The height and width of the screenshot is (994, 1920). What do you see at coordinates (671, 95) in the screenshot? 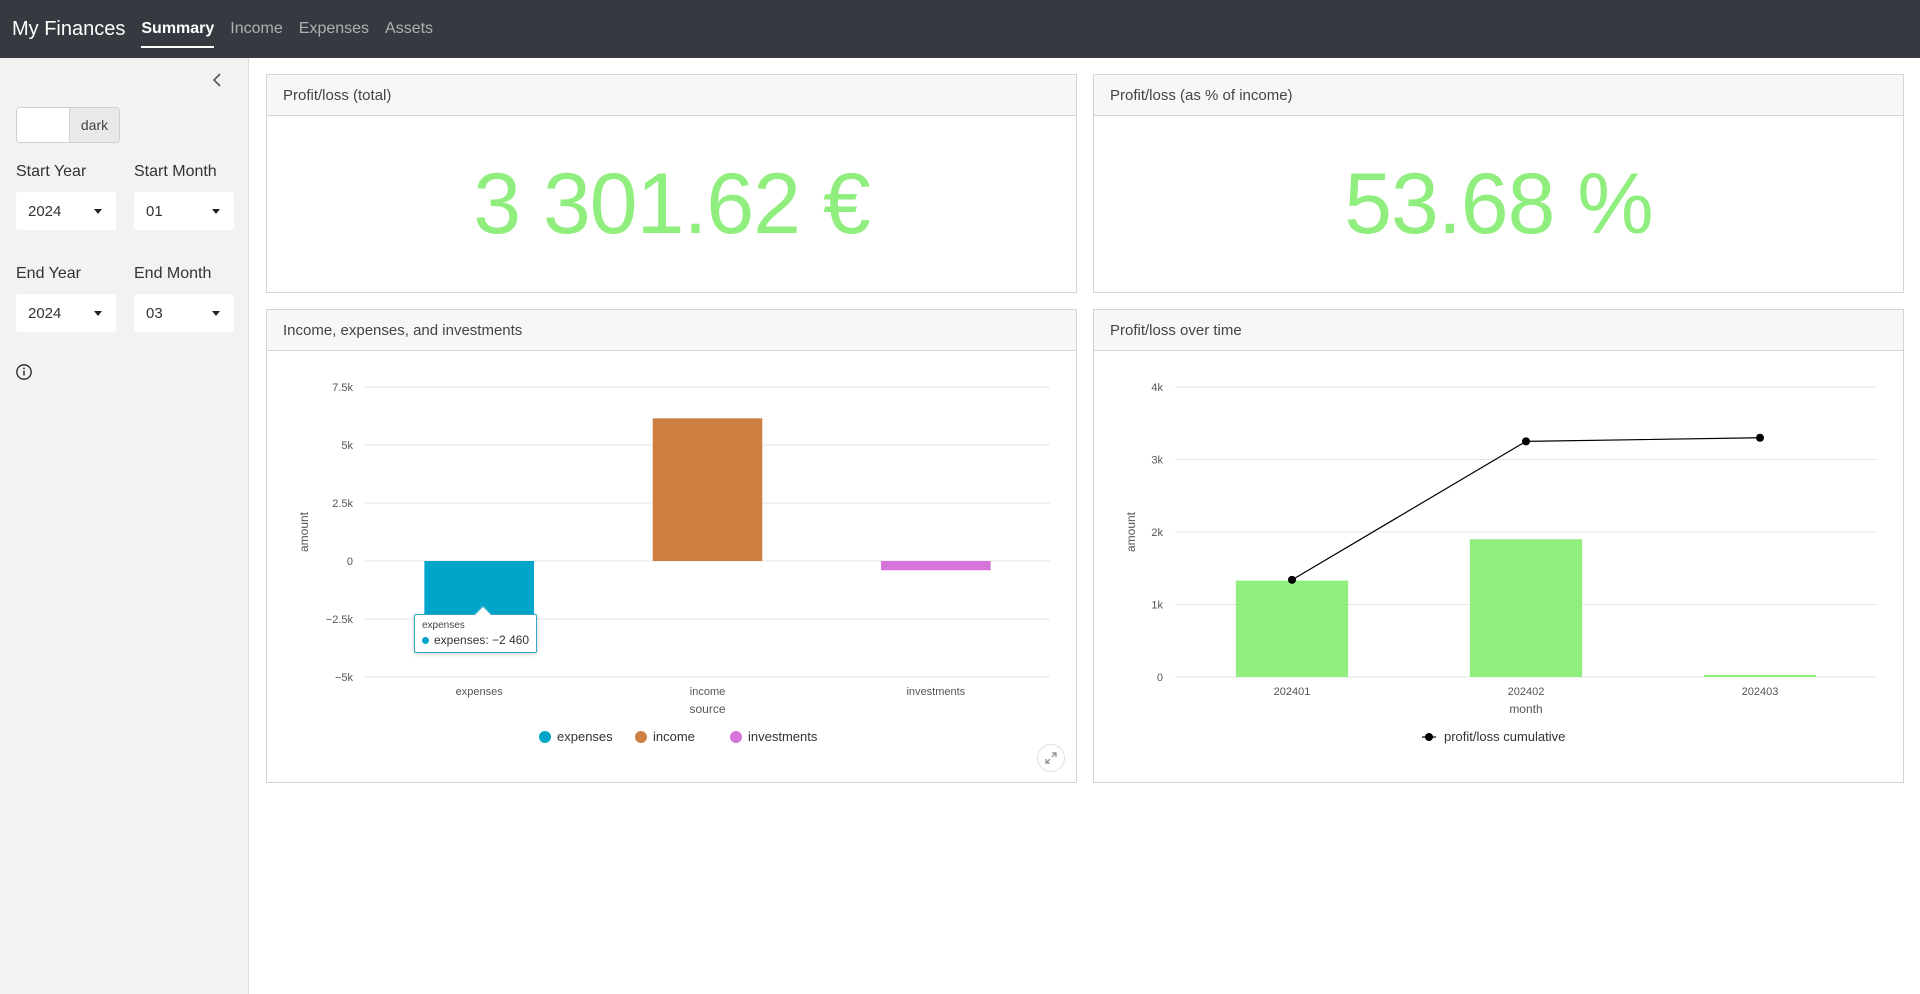
I see `card-title: Profit/loss (total)` at bounding box center [671, 95].